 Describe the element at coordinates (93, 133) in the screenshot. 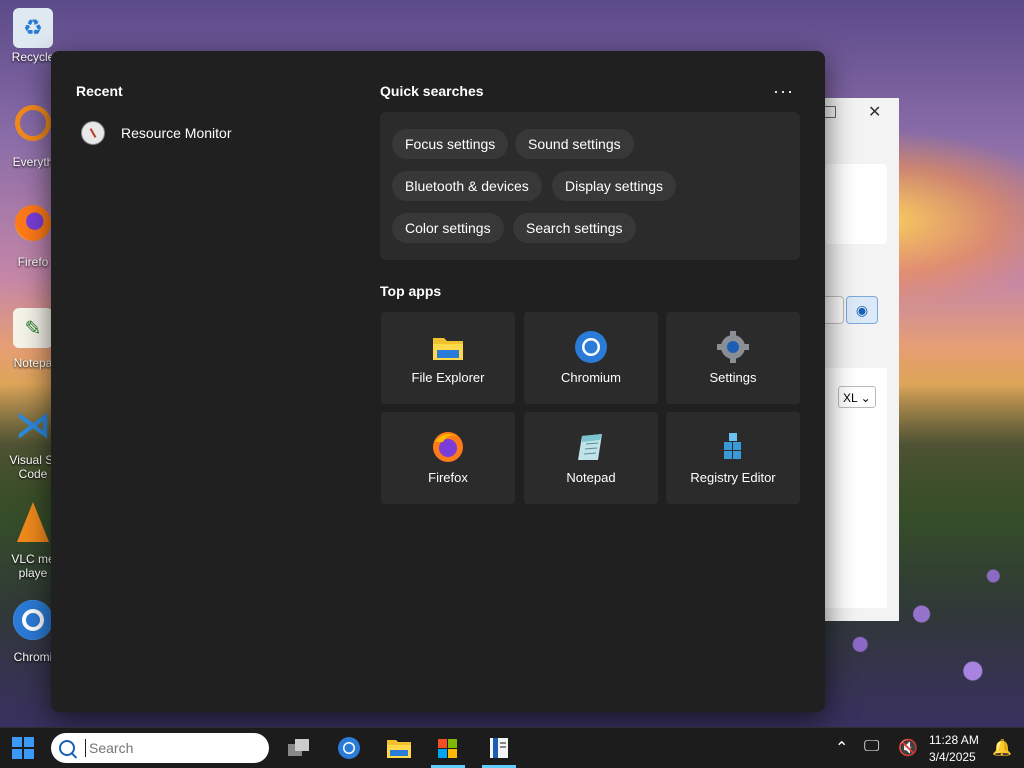

I see `resource-monitor-icon` at that location.